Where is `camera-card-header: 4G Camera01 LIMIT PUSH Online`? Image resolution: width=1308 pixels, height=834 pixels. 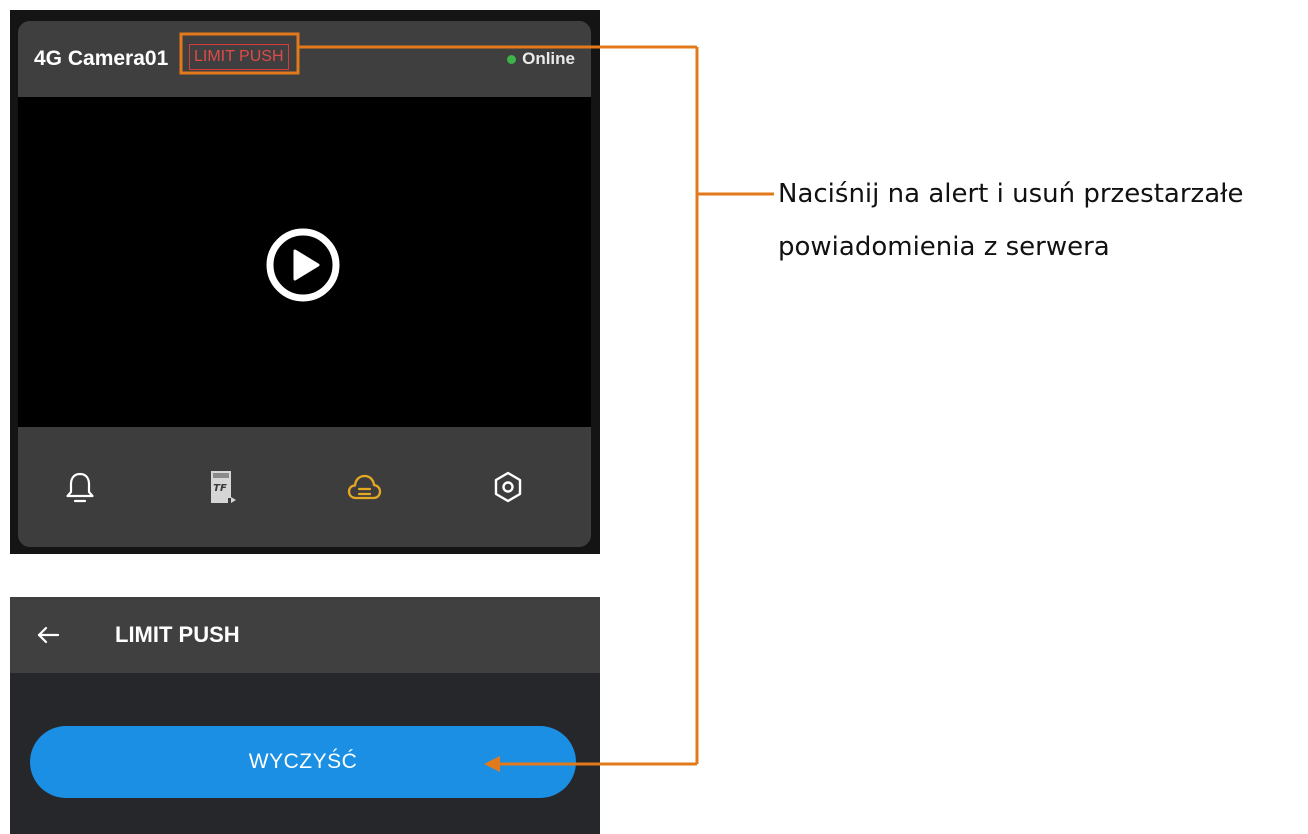 camera-card-header: 4G Camera01 LIMIT PUSH Online is located at coordinates (304, 59).